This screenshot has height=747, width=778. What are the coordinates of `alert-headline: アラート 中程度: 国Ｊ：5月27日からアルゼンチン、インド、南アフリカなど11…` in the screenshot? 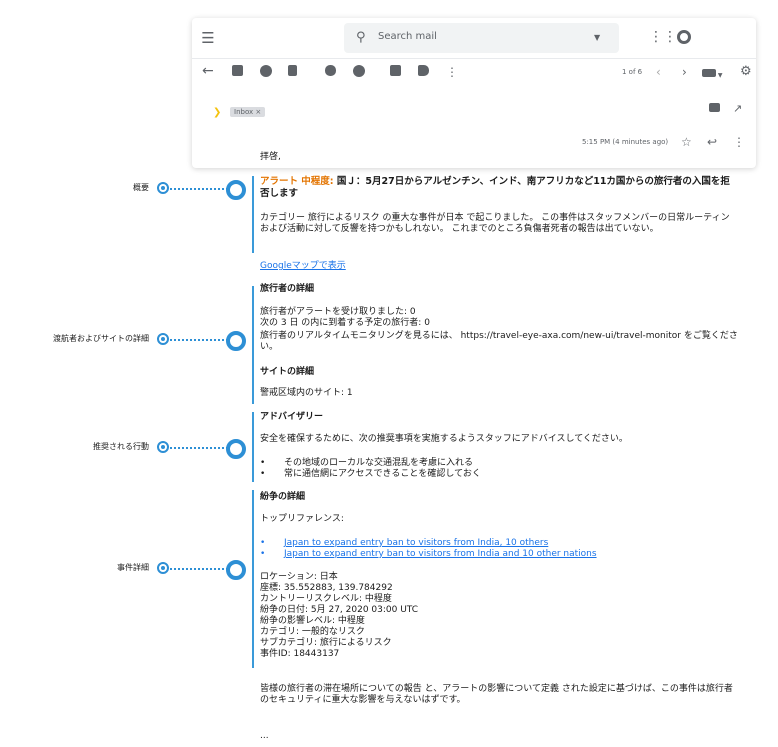 It's located at (499, 188).